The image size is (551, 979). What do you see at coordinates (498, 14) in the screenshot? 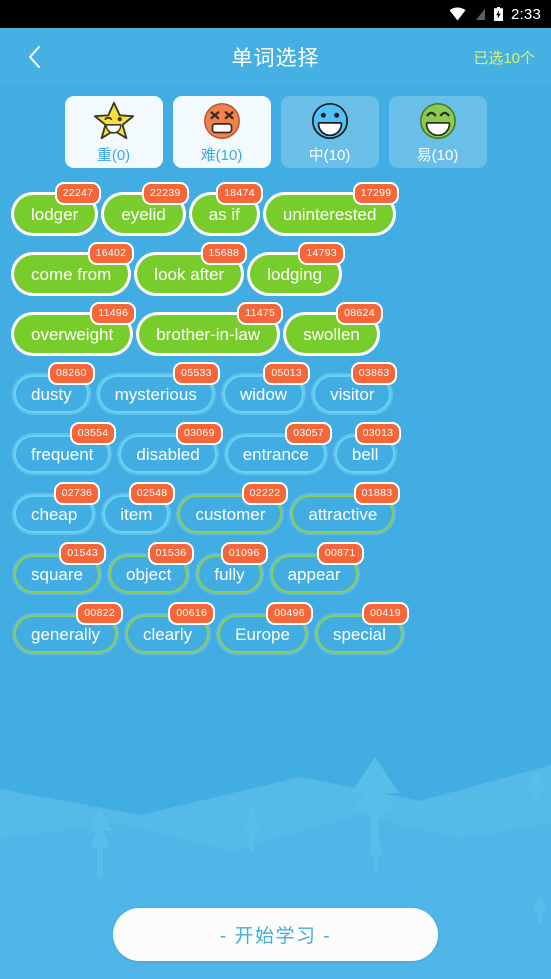
I see `battery-charging-icon` at bounding box center [498, 14].